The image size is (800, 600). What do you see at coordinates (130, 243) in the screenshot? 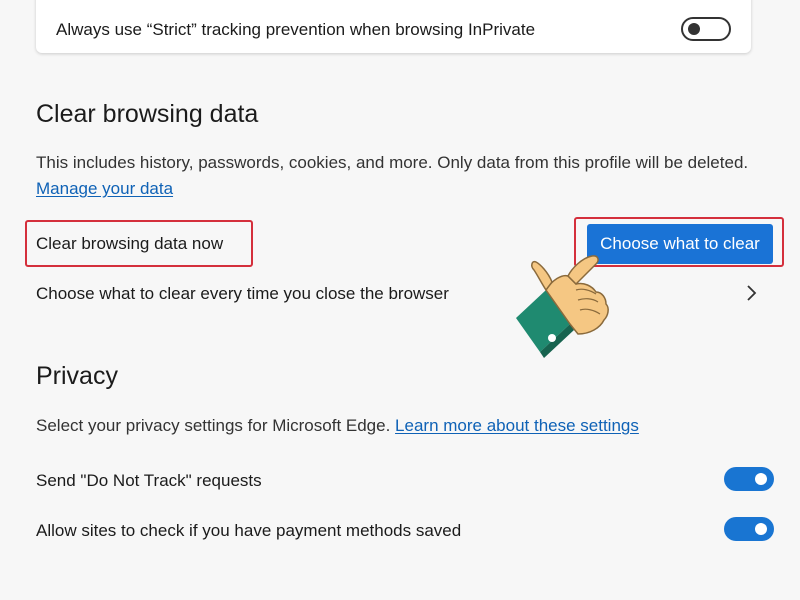
I see `clear-browsing-now-label: Clear browsing data now` at bounding box center [130, 243].